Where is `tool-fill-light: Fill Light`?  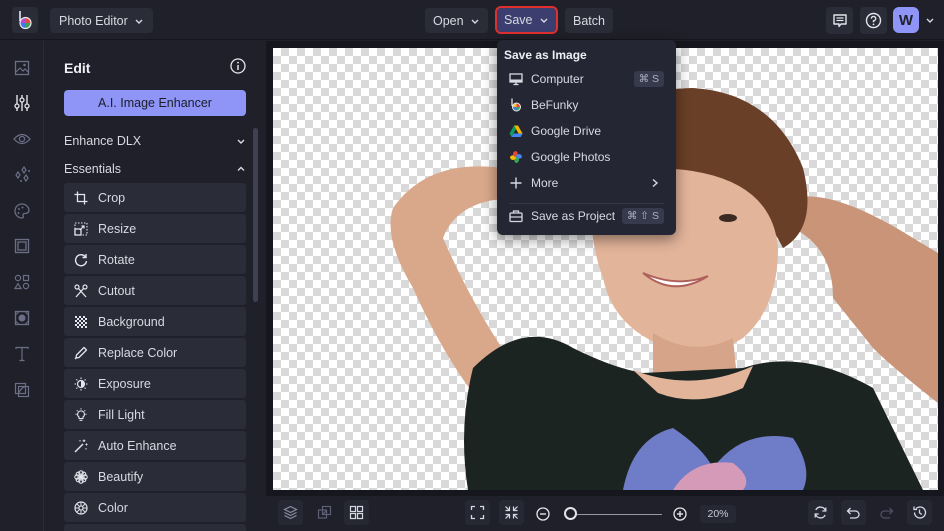 tool-fill-light: Fill Light is located at coordinates (155, 414).